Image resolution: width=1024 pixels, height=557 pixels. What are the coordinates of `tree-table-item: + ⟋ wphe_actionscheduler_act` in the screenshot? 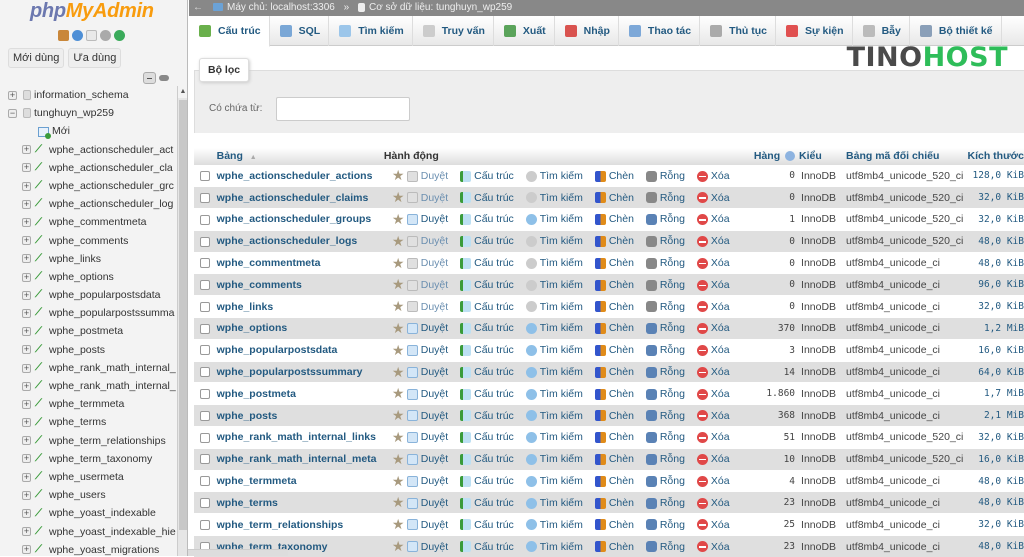 It's located at (88, 150).